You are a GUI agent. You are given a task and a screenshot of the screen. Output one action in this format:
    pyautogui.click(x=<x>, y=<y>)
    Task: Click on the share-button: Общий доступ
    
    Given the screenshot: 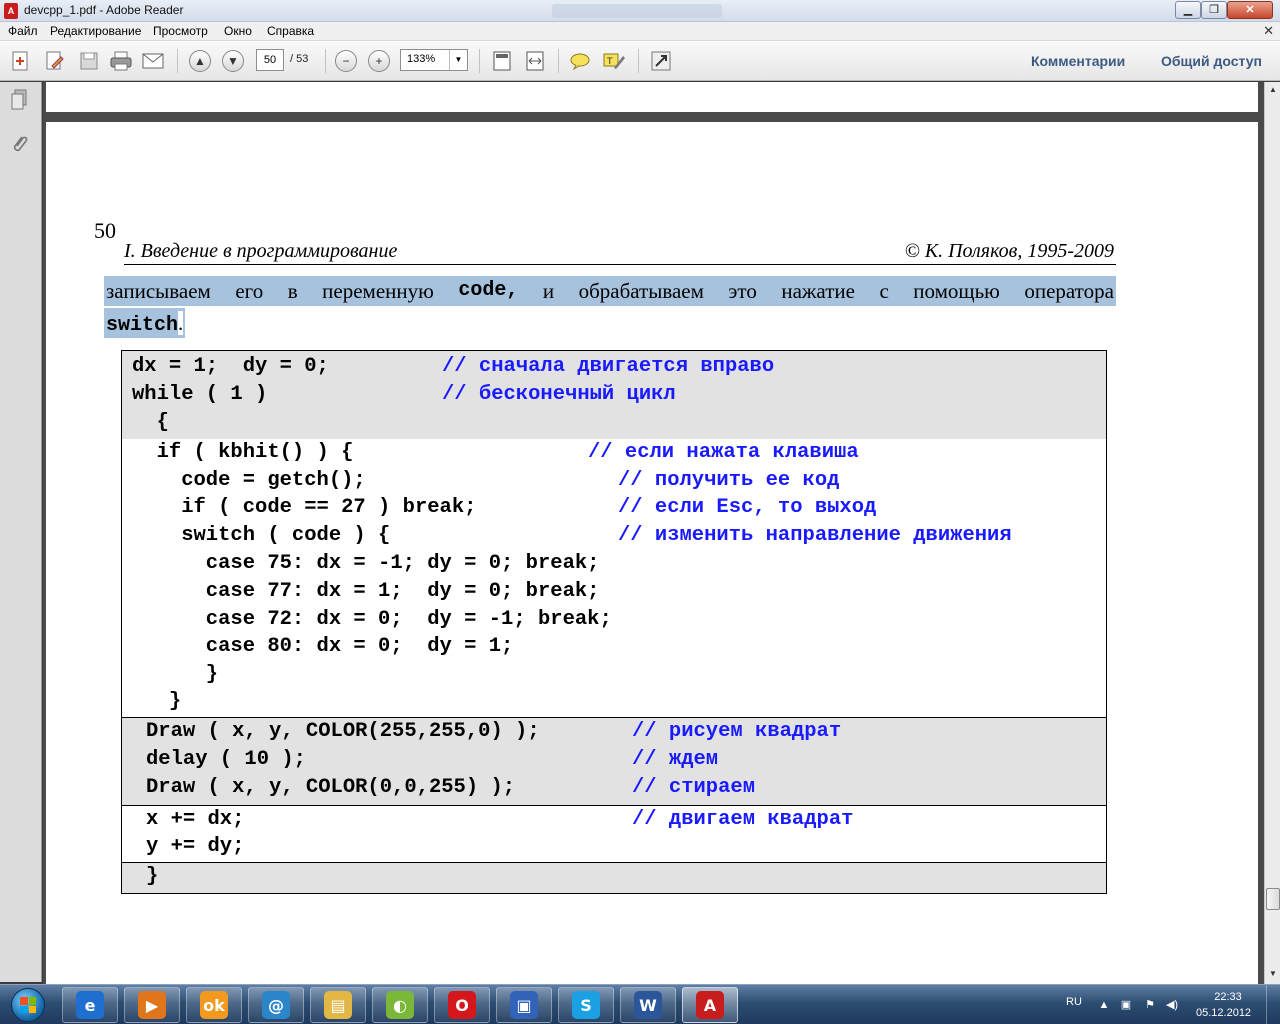 What is the action you would take?
    pyautogui.click(x=1211, y=61)
    